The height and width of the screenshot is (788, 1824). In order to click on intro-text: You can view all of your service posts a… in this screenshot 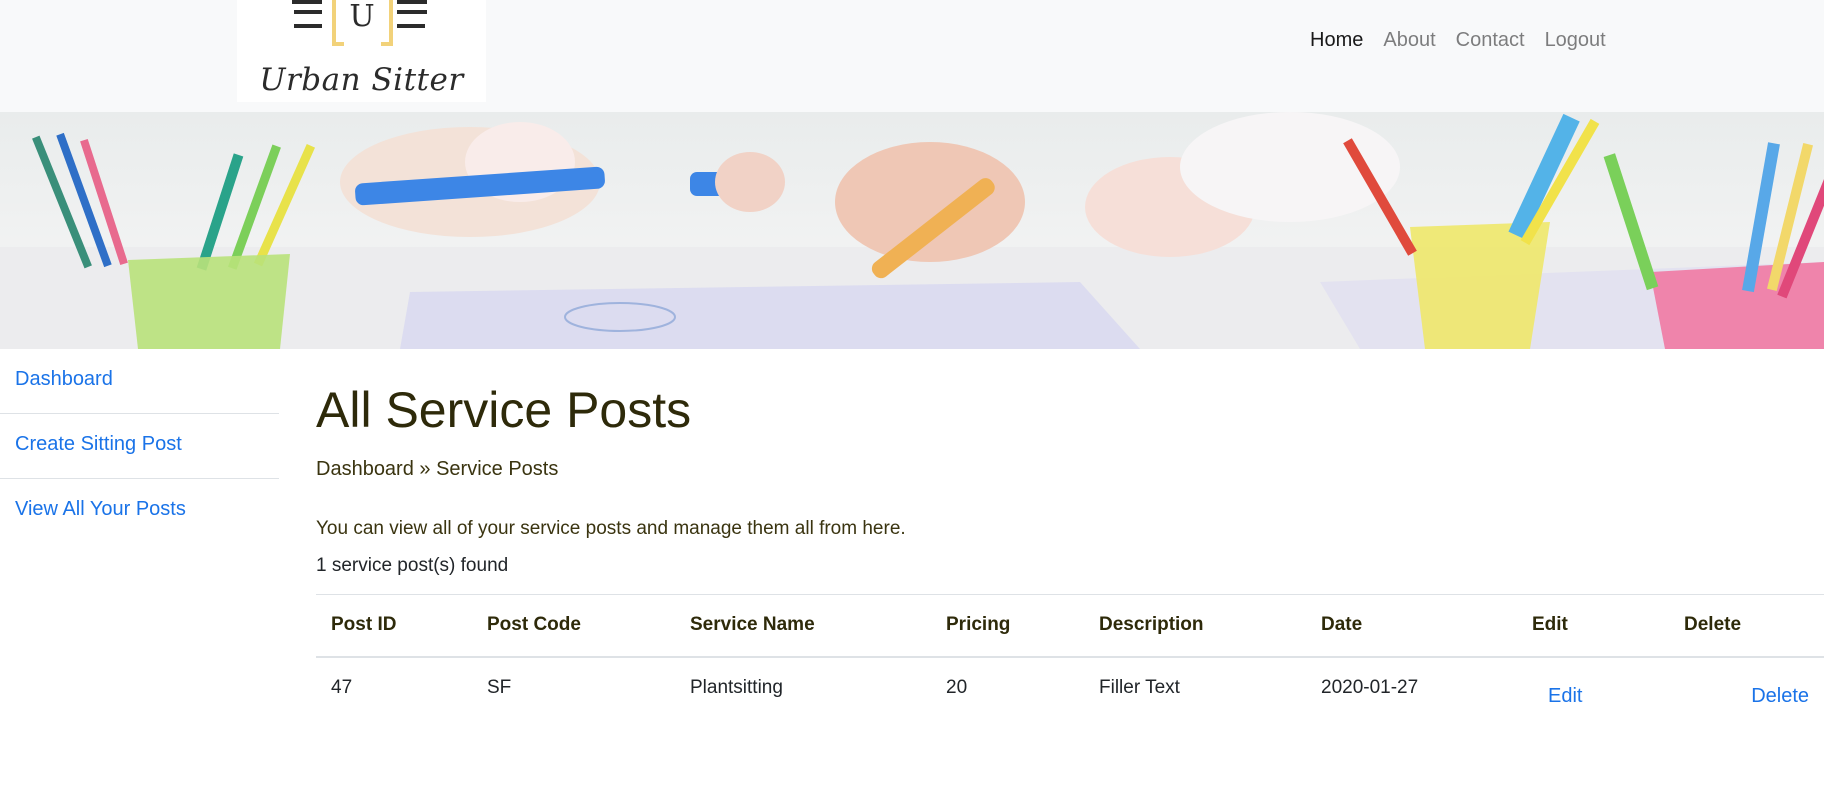, I will do `click(611, 528)`.